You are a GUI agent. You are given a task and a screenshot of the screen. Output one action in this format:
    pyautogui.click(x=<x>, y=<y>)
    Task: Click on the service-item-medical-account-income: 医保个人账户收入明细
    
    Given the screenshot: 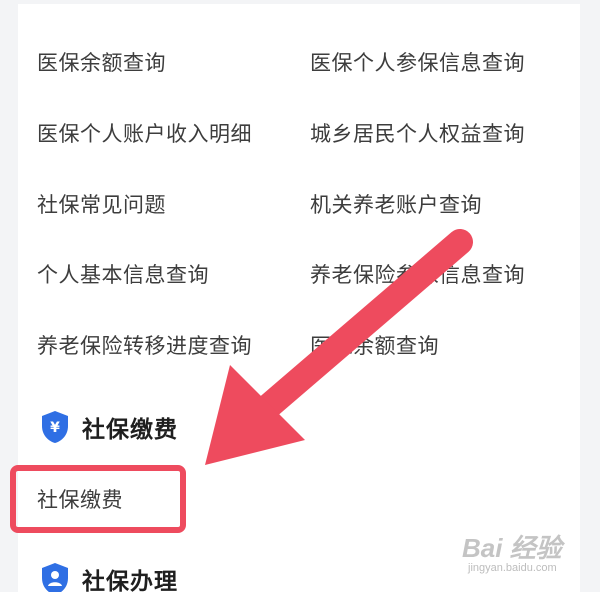 What is the action you would take?
    pyautogui.click(x=144, y=133)
    